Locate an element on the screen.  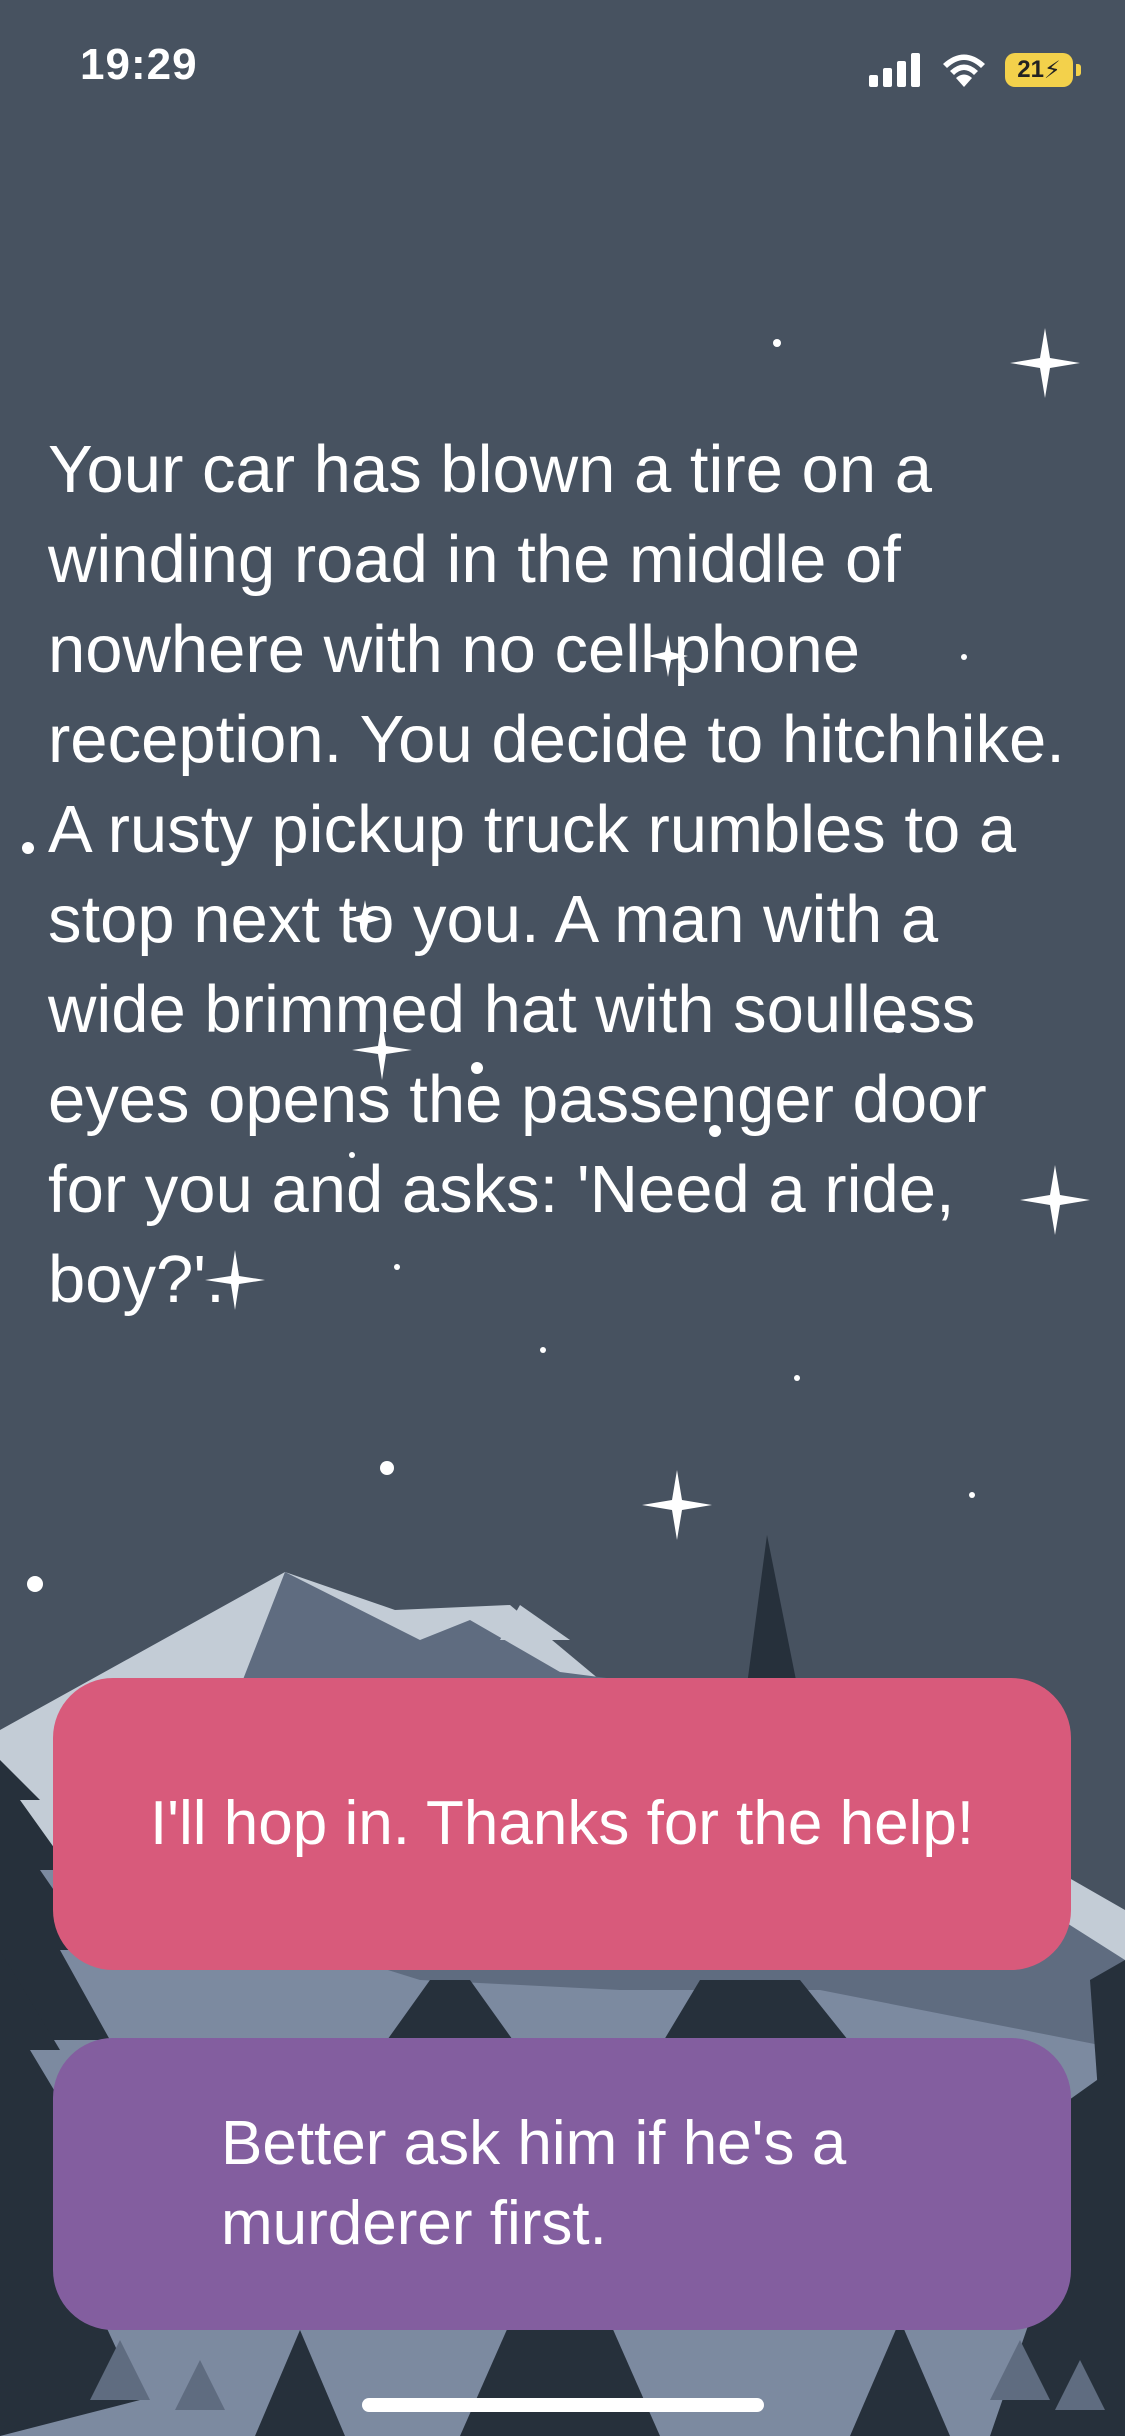
wifi-icon is located at coordinates (964, 70).